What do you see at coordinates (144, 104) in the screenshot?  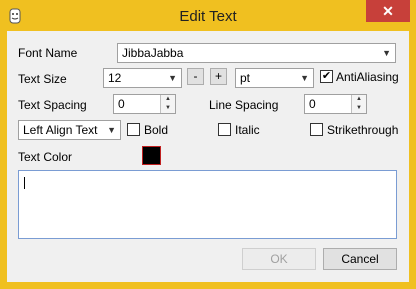 I see `text-spacing-spinner: 0 ▲ ▼` at bounding box center [144, 104].